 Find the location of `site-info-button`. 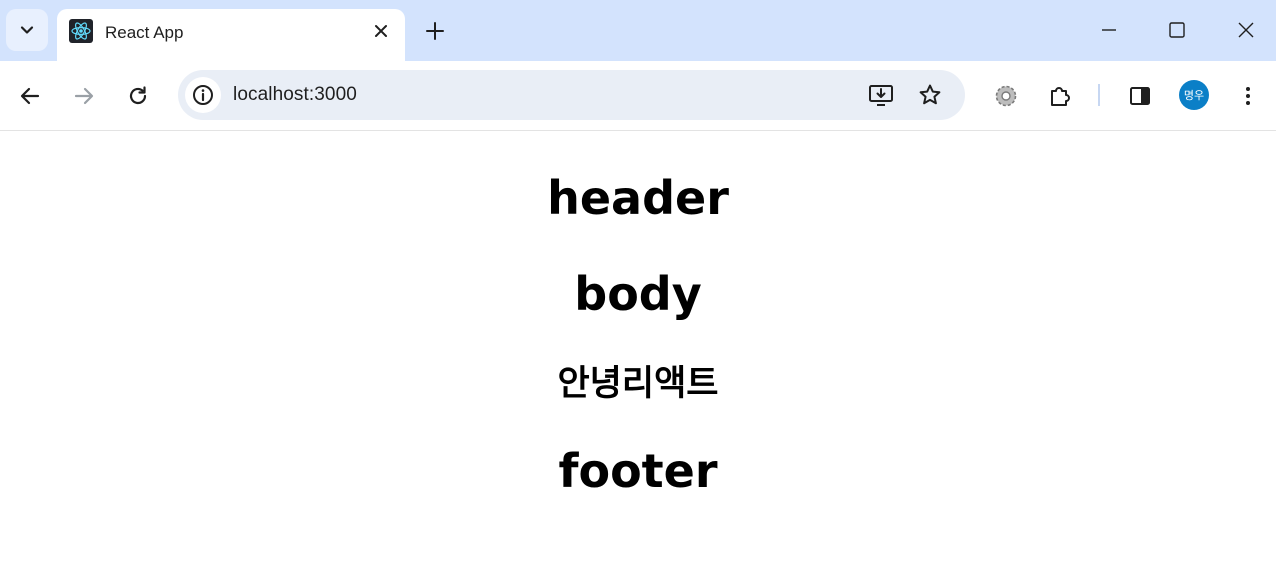

site-info-button is located at coordinates (203, 95).